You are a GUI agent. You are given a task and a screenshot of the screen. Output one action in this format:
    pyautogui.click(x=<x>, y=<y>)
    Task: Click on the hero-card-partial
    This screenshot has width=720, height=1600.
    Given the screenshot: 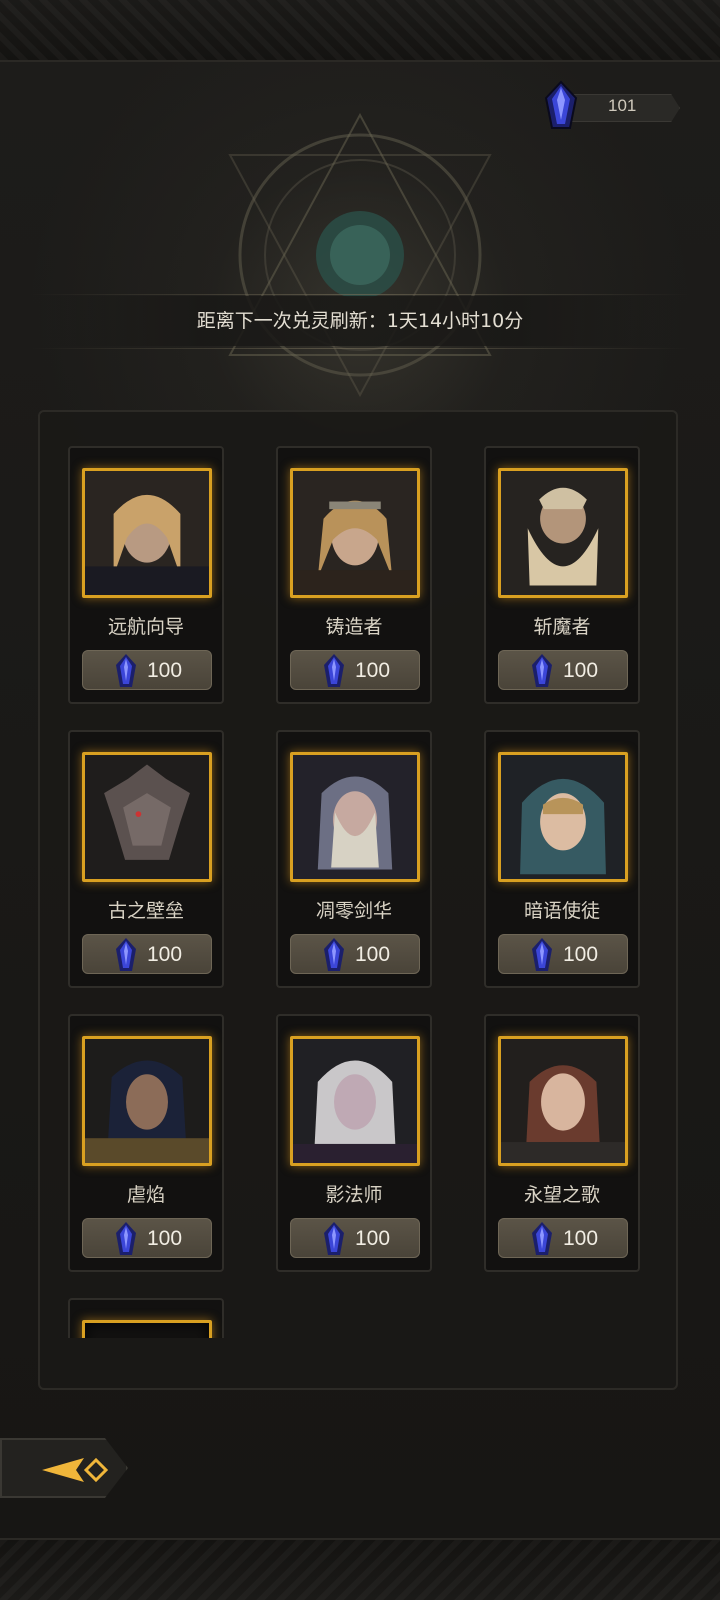 What is the action you would take?
    pyautogui.click(x=146, y=1318)
    